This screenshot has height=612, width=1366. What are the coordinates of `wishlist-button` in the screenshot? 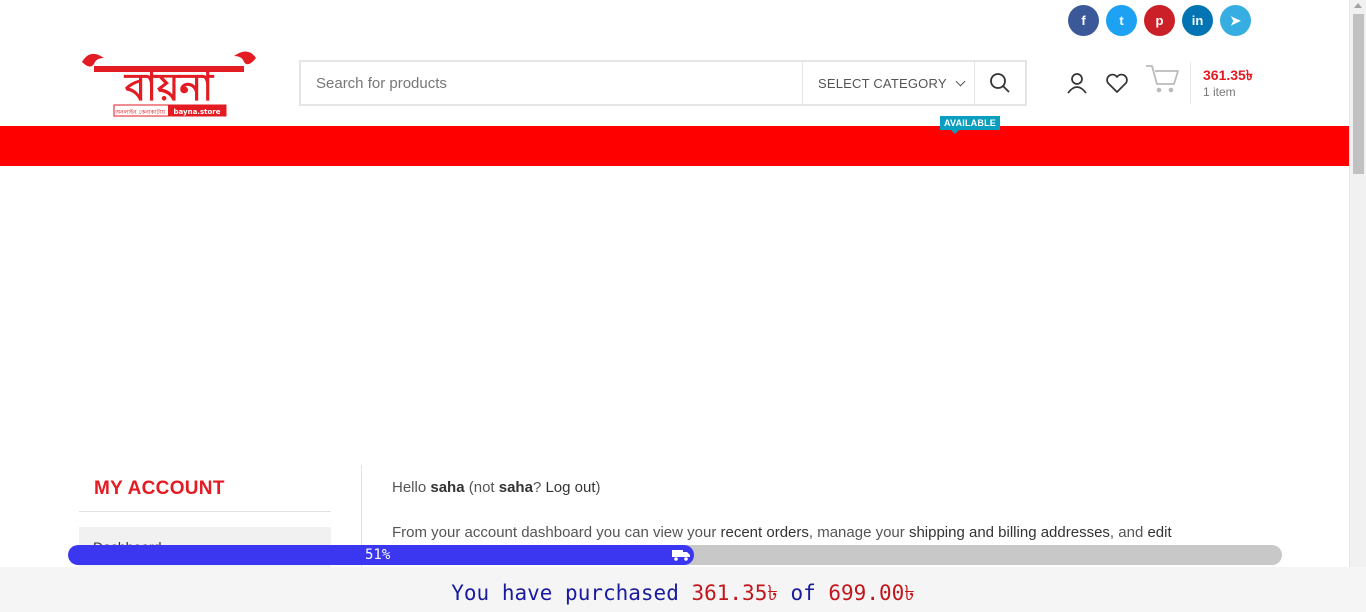 It's located at (1117, 83).